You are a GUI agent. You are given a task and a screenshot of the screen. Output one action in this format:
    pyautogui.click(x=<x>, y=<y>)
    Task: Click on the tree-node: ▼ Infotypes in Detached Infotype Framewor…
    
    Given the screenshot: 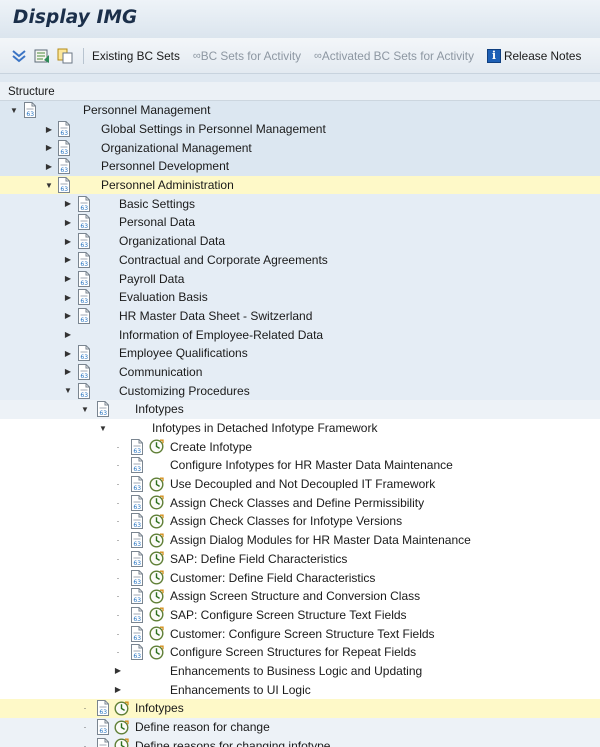 What is the action you would take?
    pyautogui.click(x=300, y=428)
    